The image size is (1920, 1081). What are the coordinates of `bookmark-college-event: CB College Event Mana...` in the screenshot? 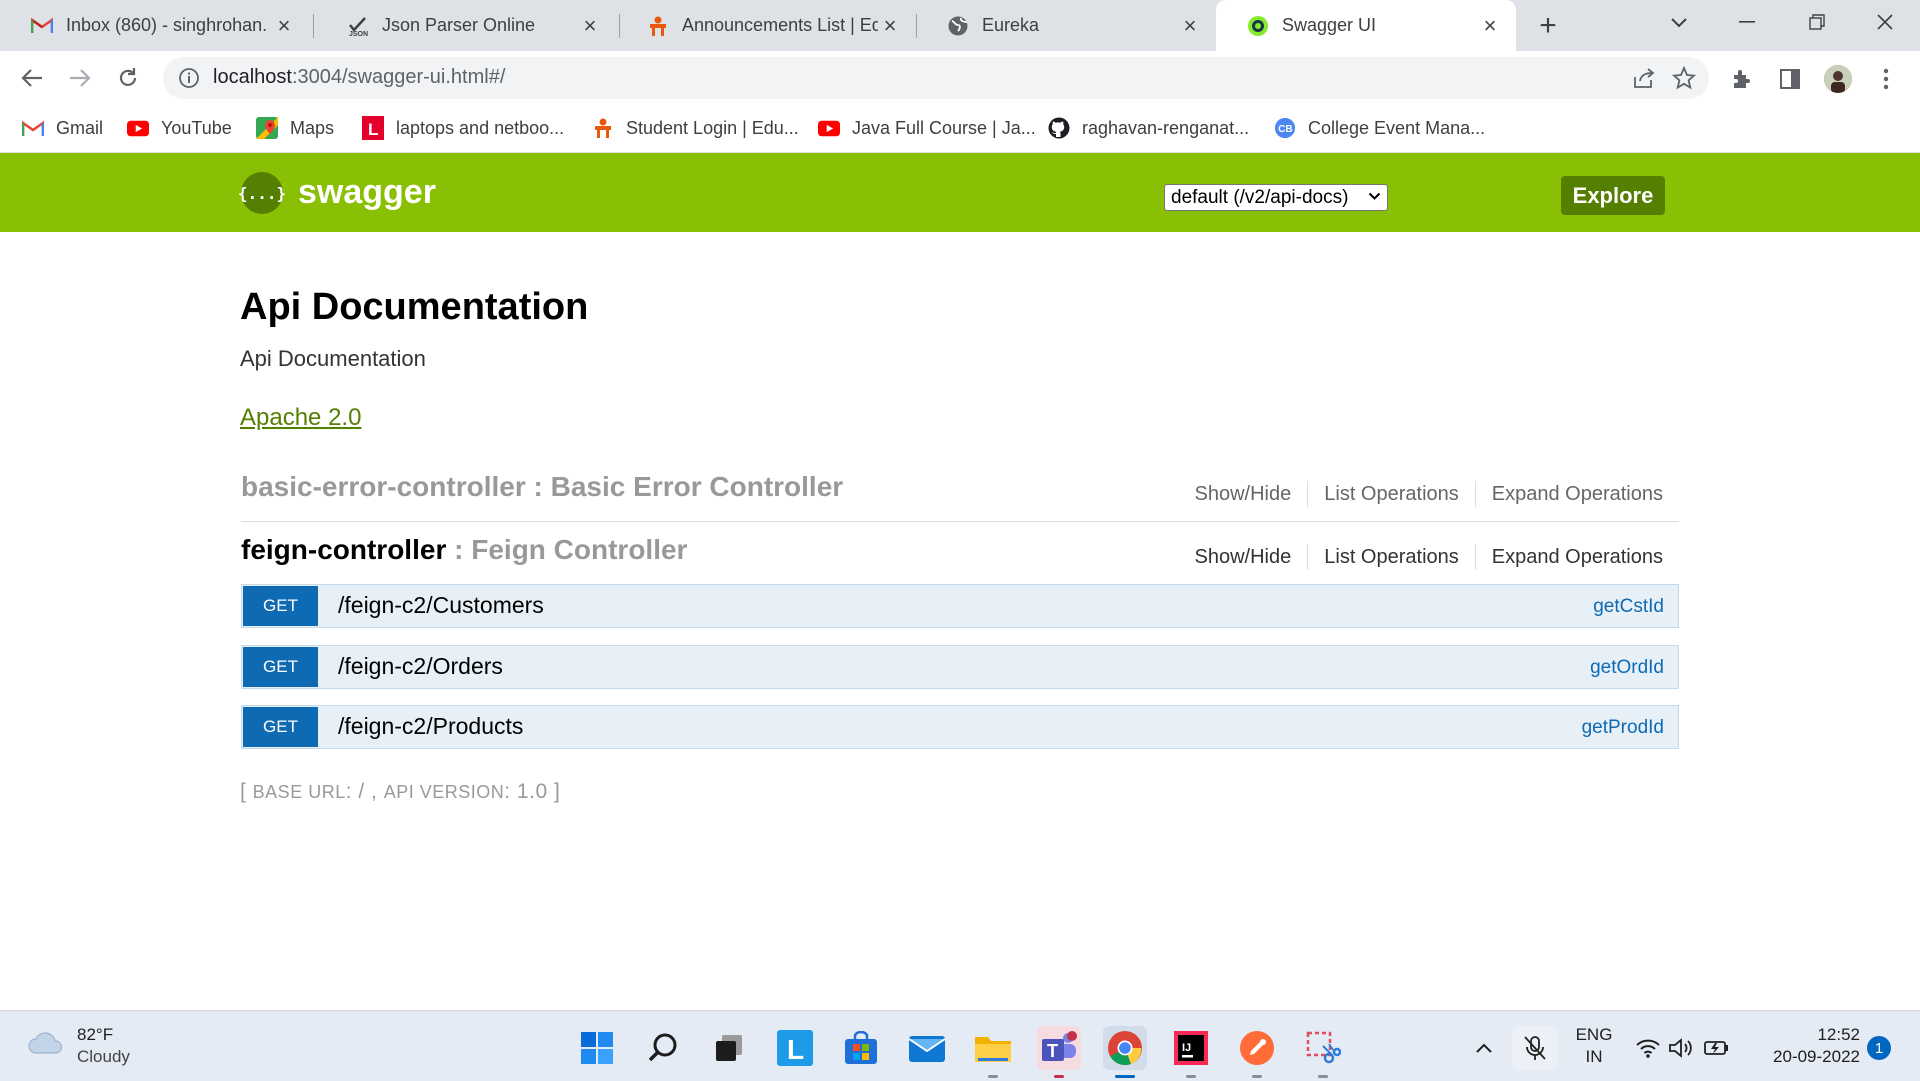 It's located at (1379, 128).